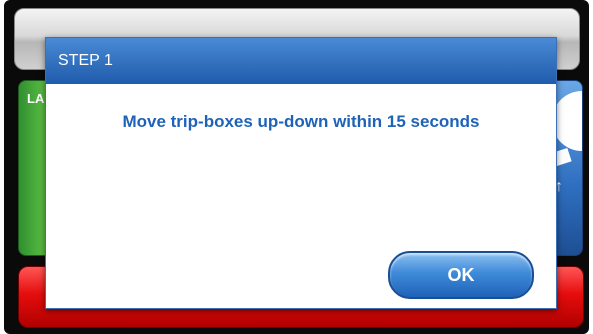  I want to click on left-panel-label: LA, so click(36, 98).